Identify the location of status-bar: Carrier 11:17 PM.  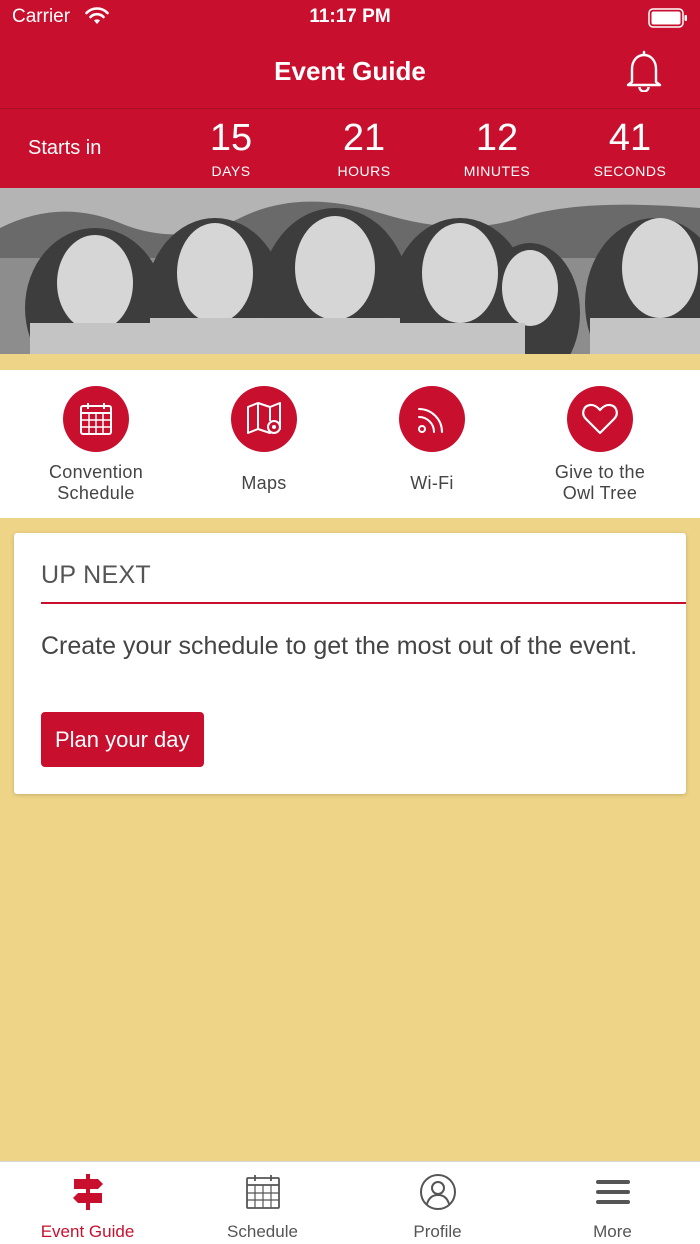
(350, 18).